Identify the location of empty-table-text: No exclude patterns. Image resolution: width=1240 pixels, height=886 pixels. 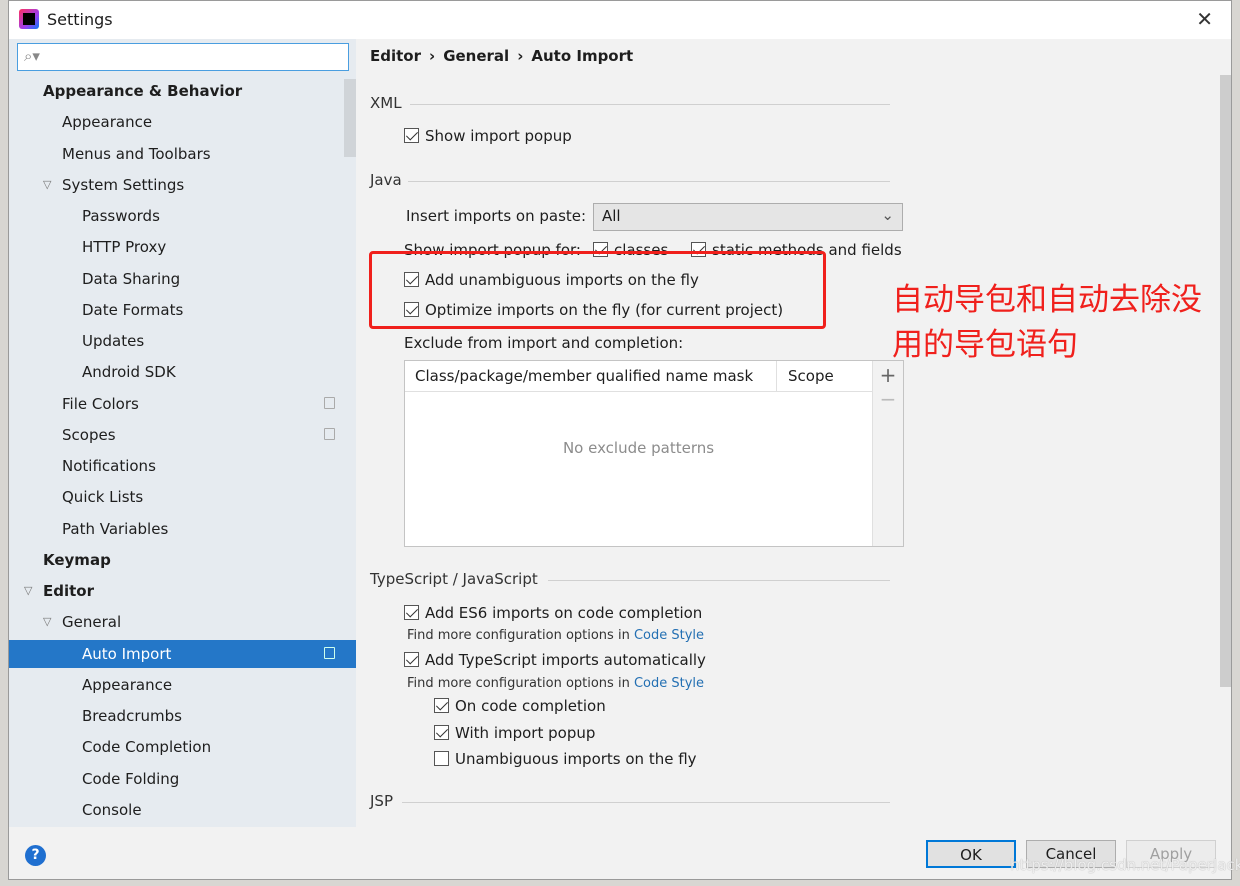
(638, 448).